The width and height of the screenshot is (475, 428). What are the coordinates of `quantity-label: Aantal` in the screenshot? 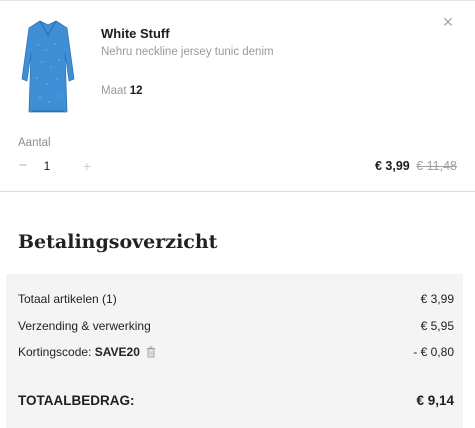 It's located at (34, 143).